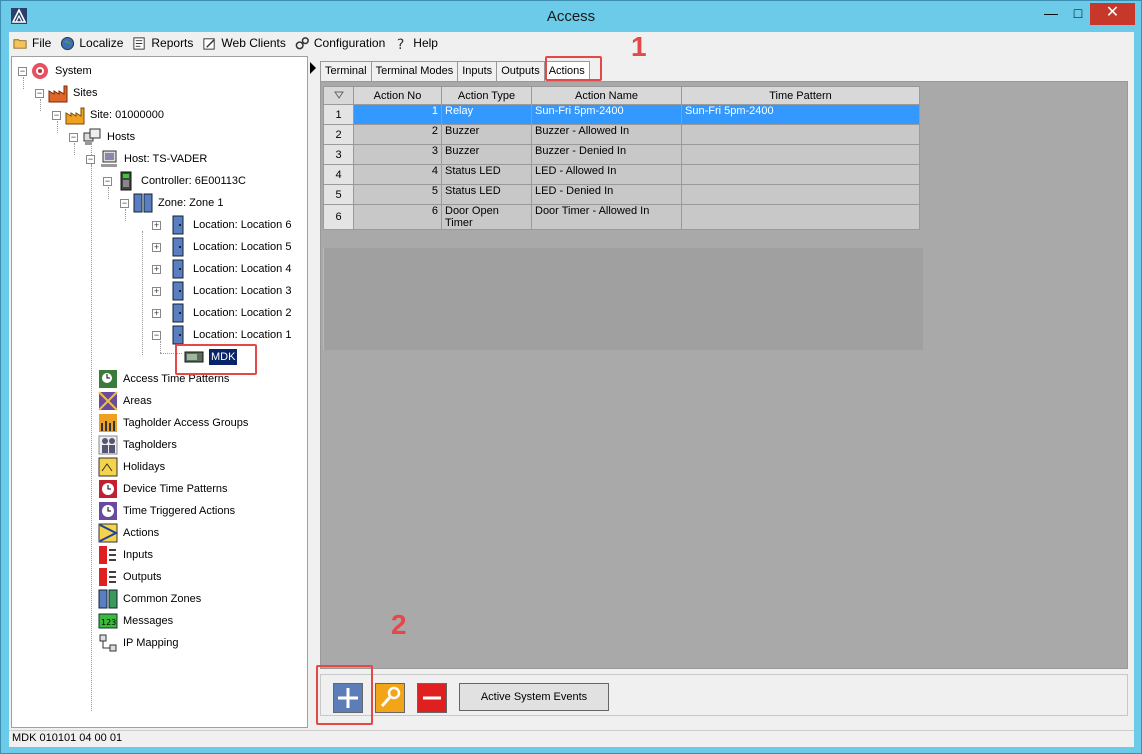  I want to click on tab-terminal-modes: Terminal Modes, so click(414, 71).